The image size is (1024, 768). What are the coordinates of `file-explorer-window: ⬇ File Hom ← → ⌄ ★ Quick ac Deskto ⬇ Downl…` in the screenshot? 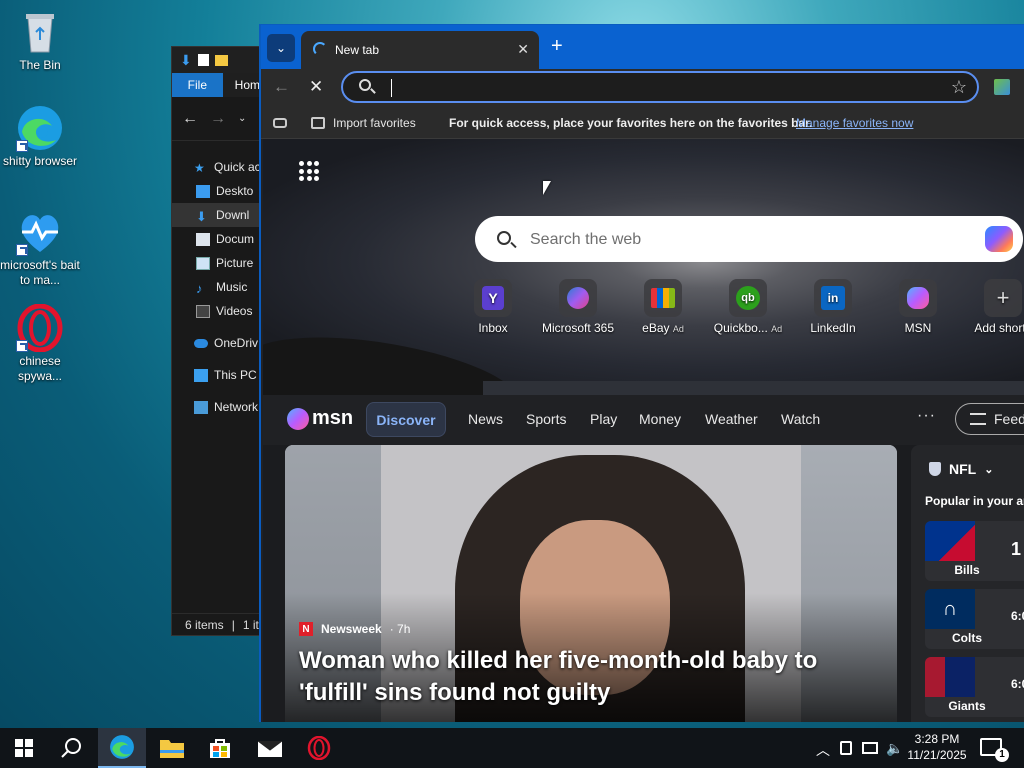 It's located at (216, 341).